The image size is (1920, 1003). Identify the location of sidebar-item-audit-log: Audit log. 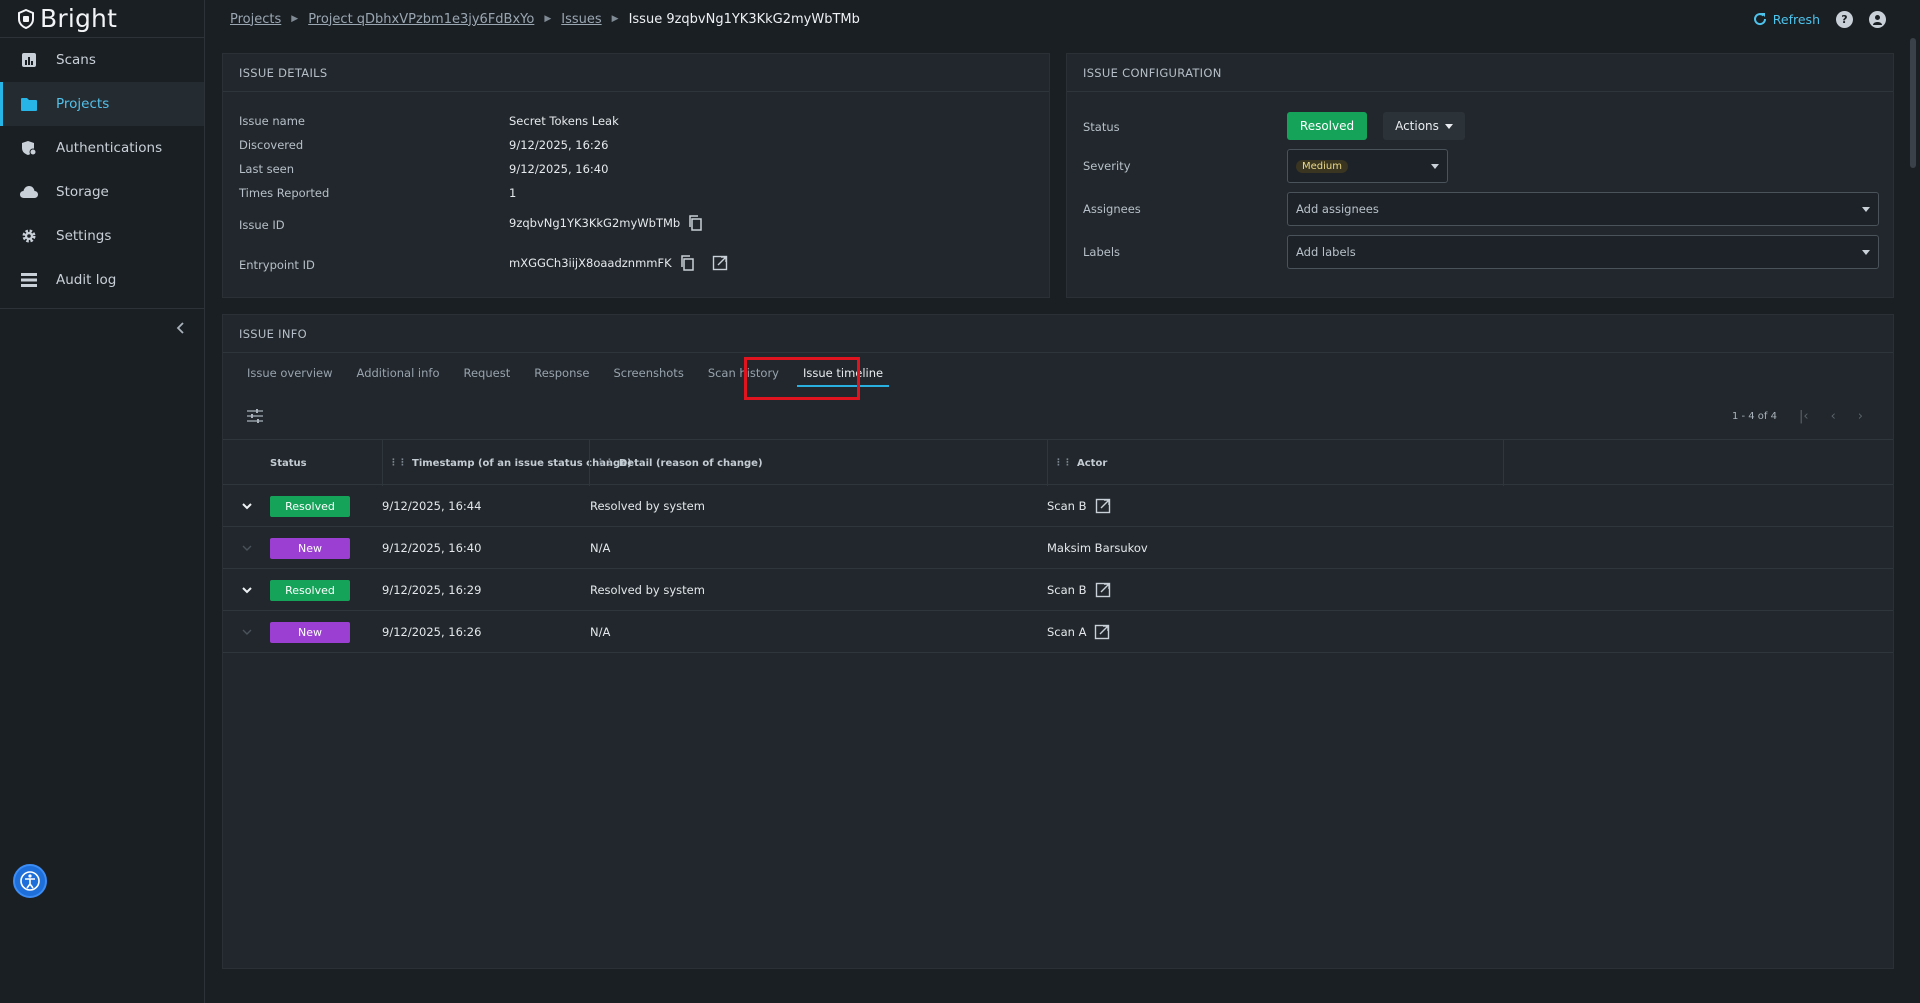
(102, 280).